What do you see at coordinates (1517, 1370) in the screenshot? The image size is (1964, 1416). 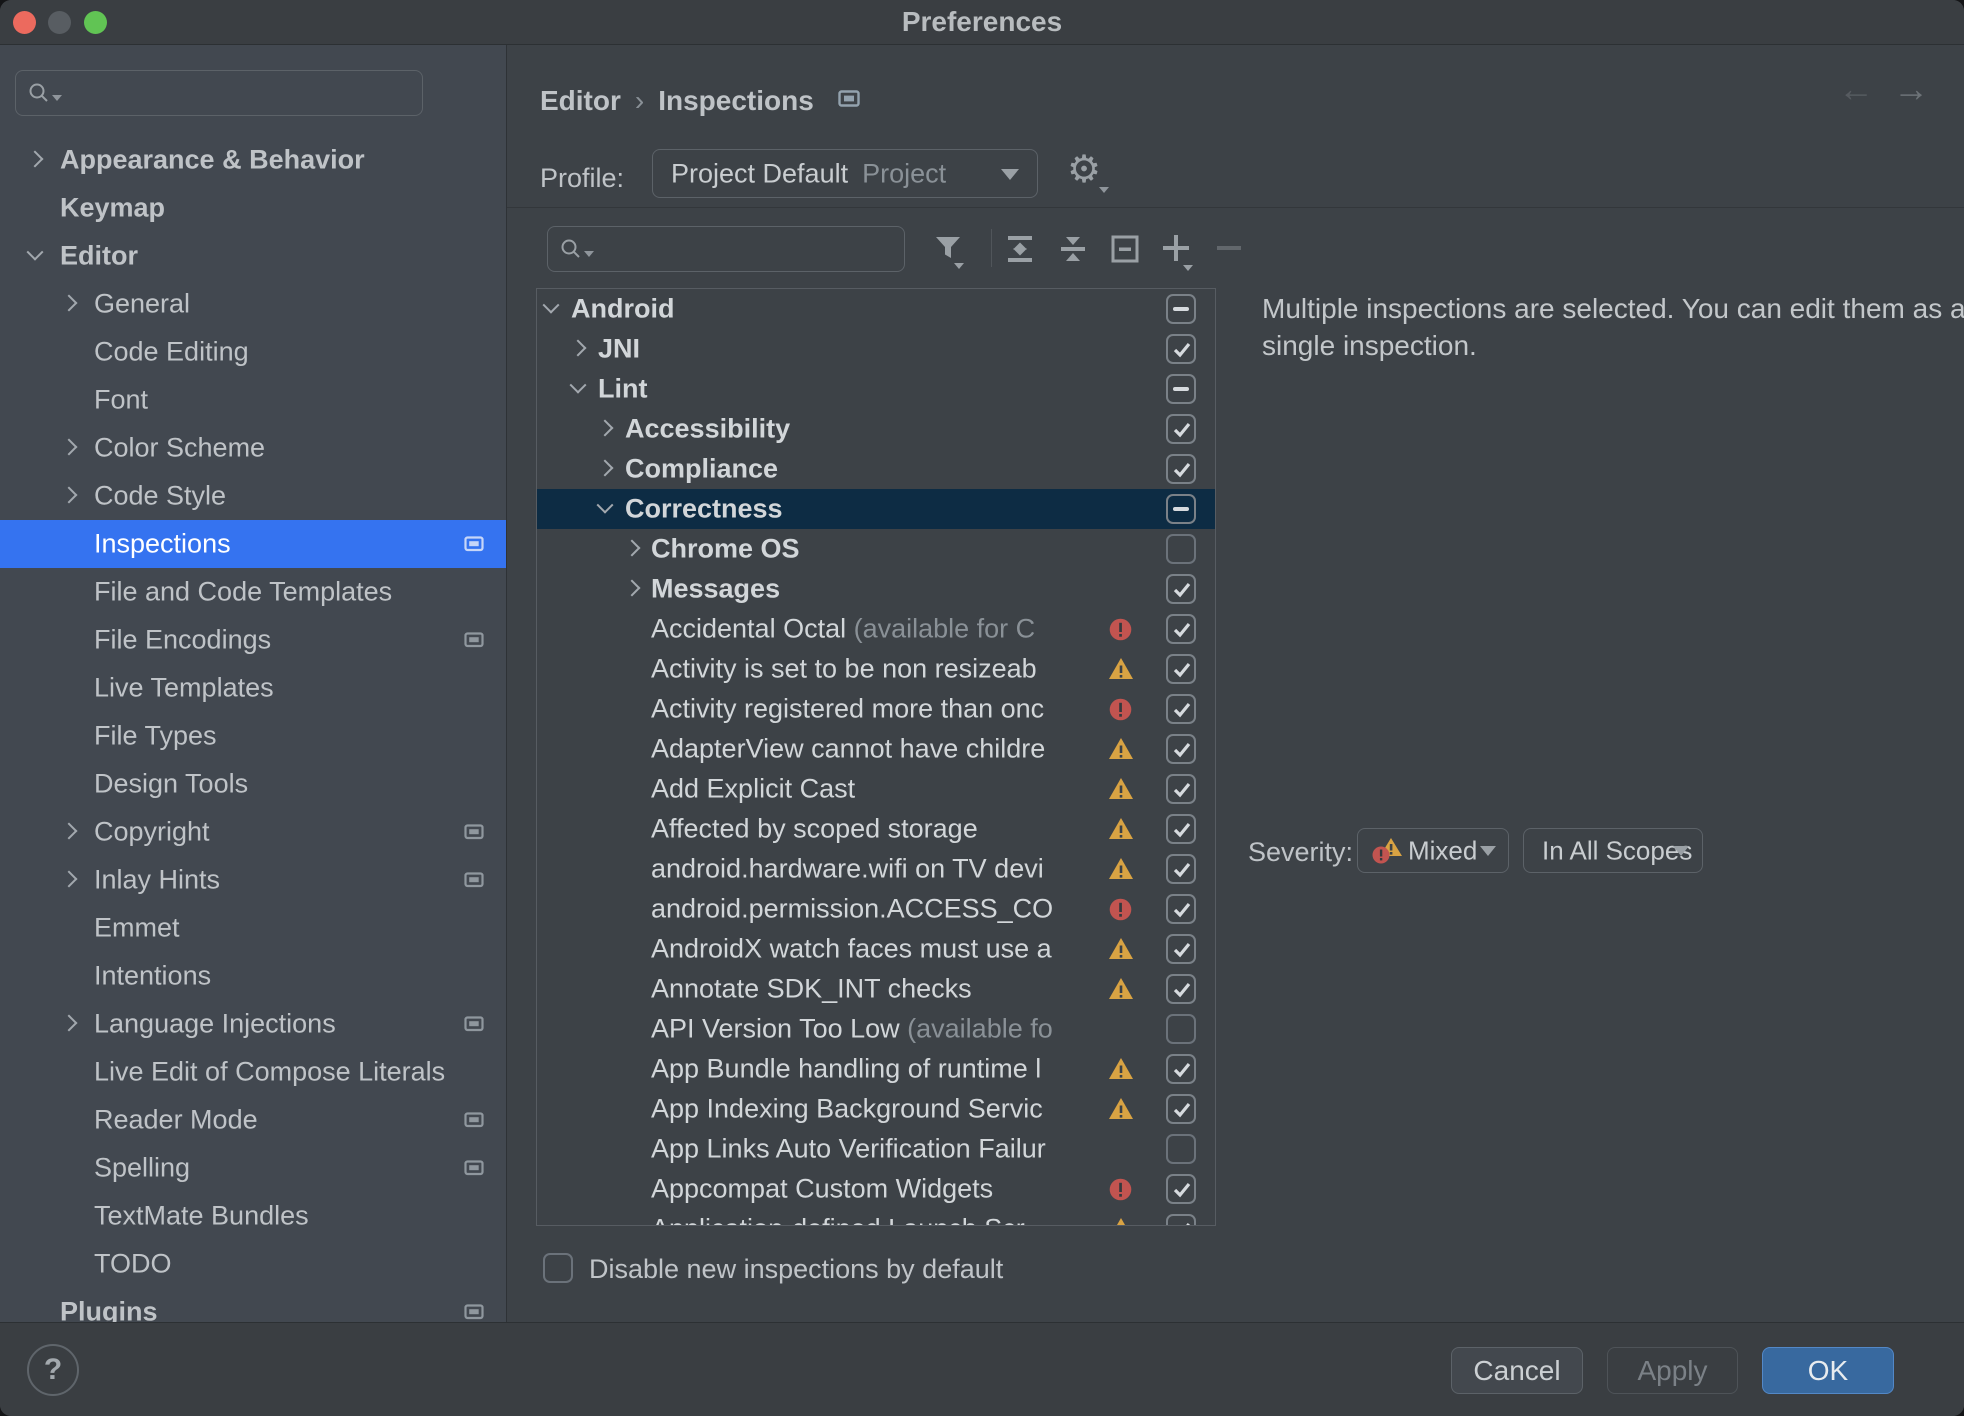 I see `cancel-button: Cancel` at bounding box center [1517, 1370].